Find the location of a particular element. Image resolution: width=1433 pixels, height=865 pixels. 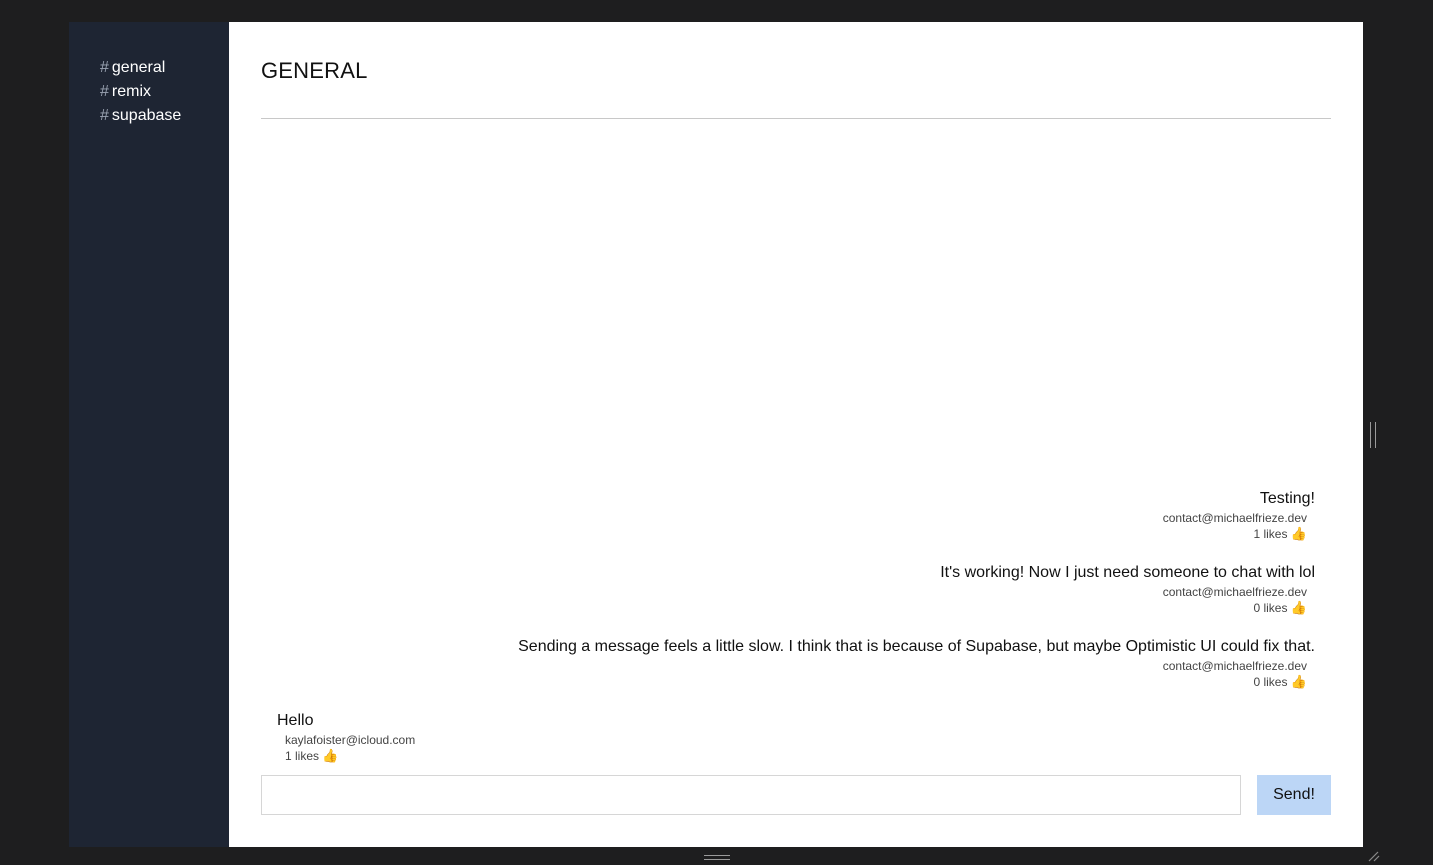

message-text: Hello is located at coordinates (295, 720).